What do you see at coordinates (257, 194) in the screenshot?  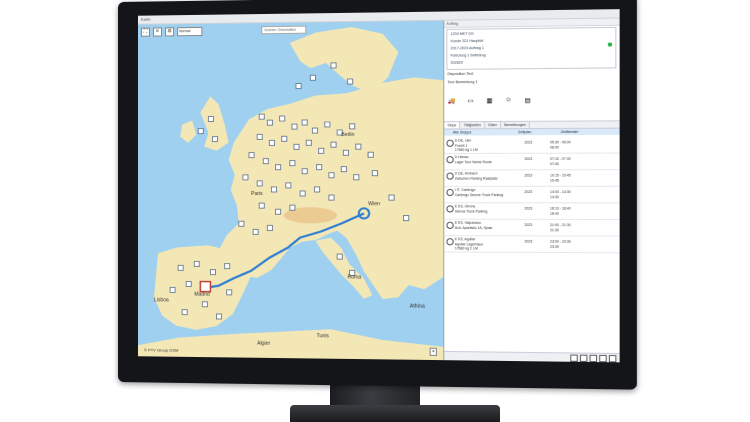 I see `map-label-paris: Paris` at bounding box center [257, 194].